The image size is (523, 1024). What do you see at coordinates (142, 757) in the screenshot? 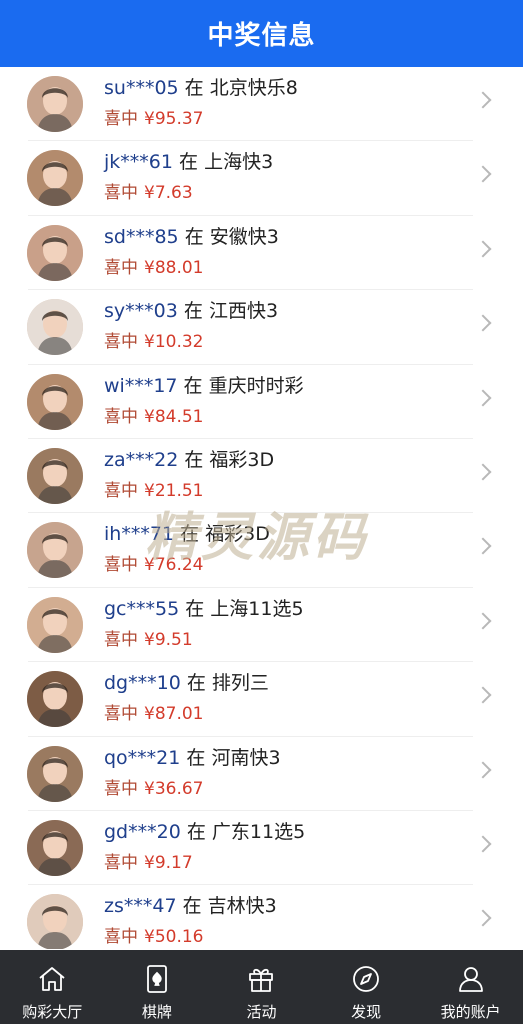
I see `winner-username: qo***21` at bounding box center [142, 757].